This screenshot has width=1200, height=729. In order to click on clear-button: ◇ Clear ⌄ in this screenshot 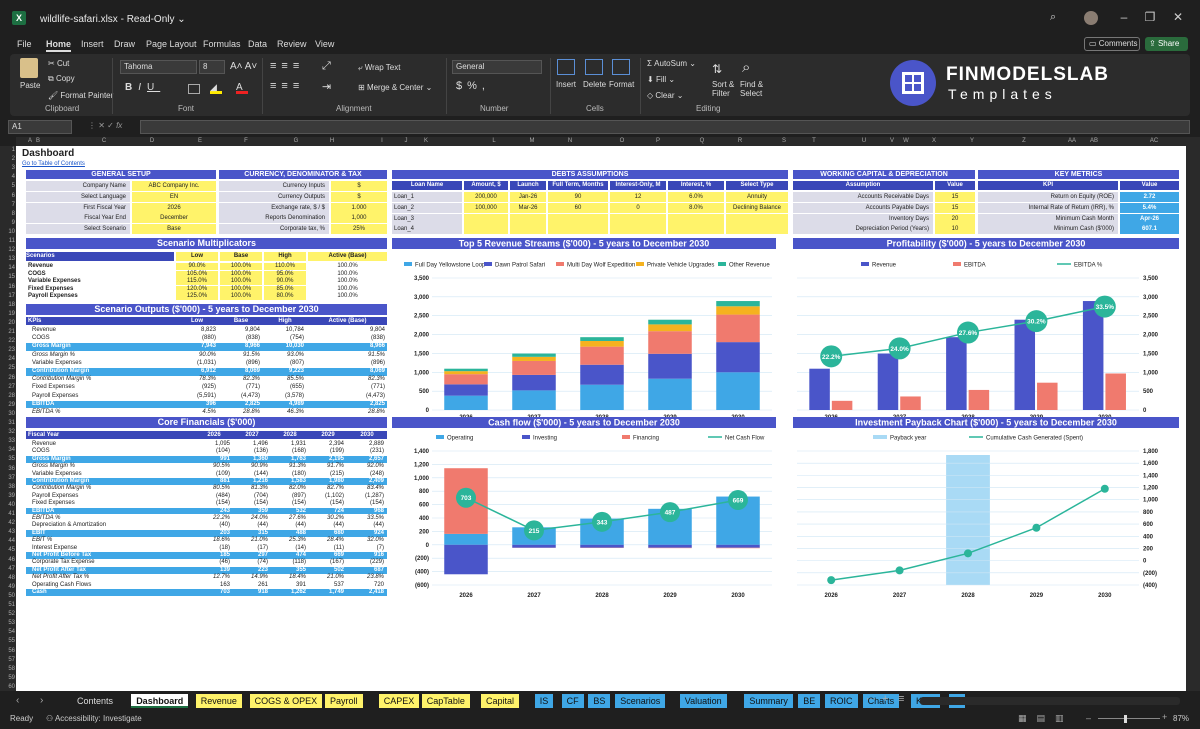, I will do `click(665, 95)`.